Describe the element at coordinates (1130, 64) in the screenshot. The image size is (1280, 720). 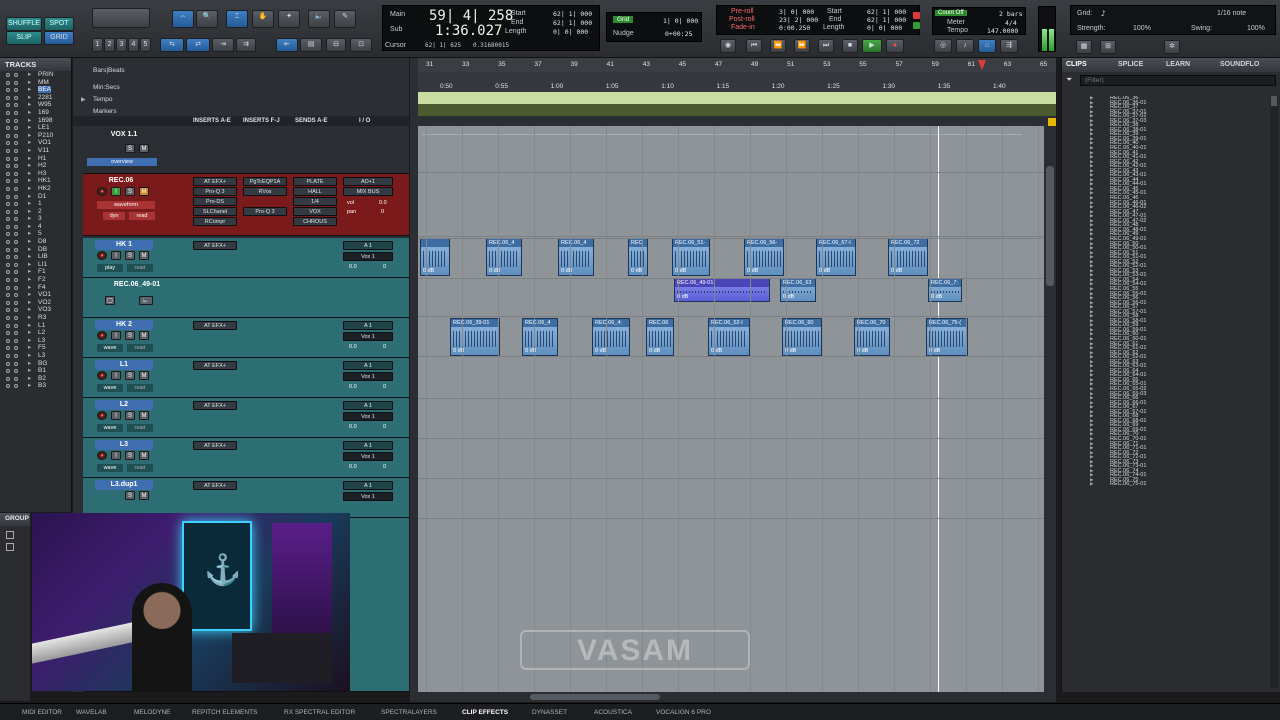
I see `tab-splice: SPLICE` at that location.